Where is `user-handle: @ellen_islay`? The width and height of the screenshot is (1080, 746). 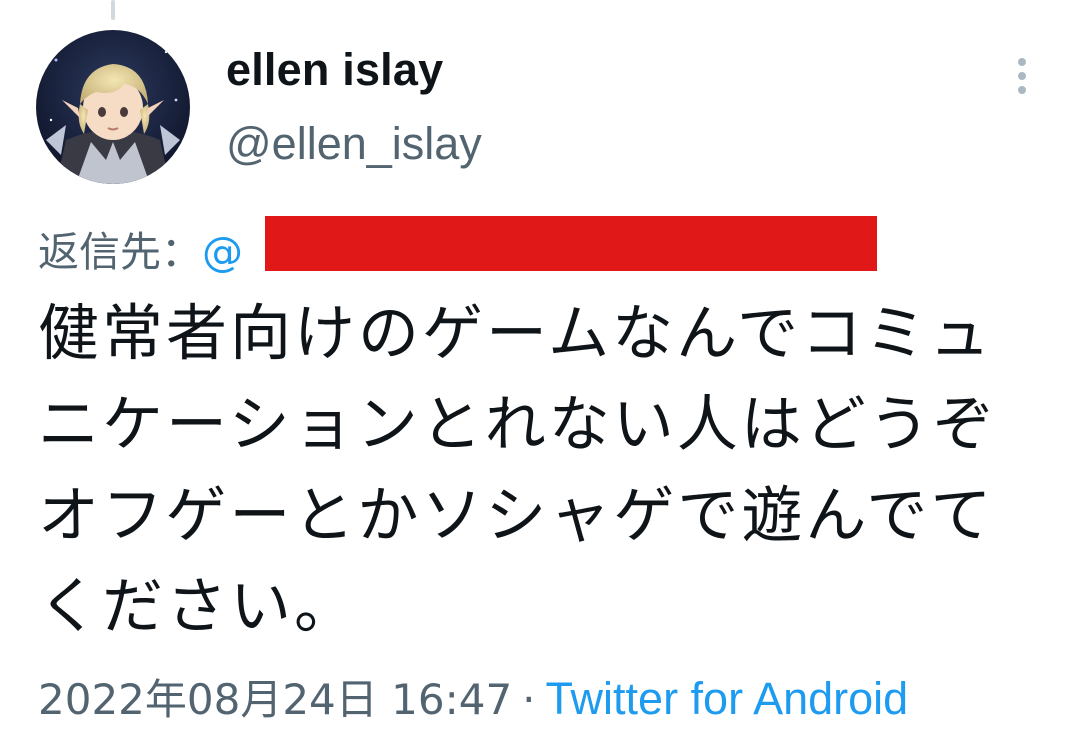 user-handle: @ellen_islay is located at coordinates (354, 144).